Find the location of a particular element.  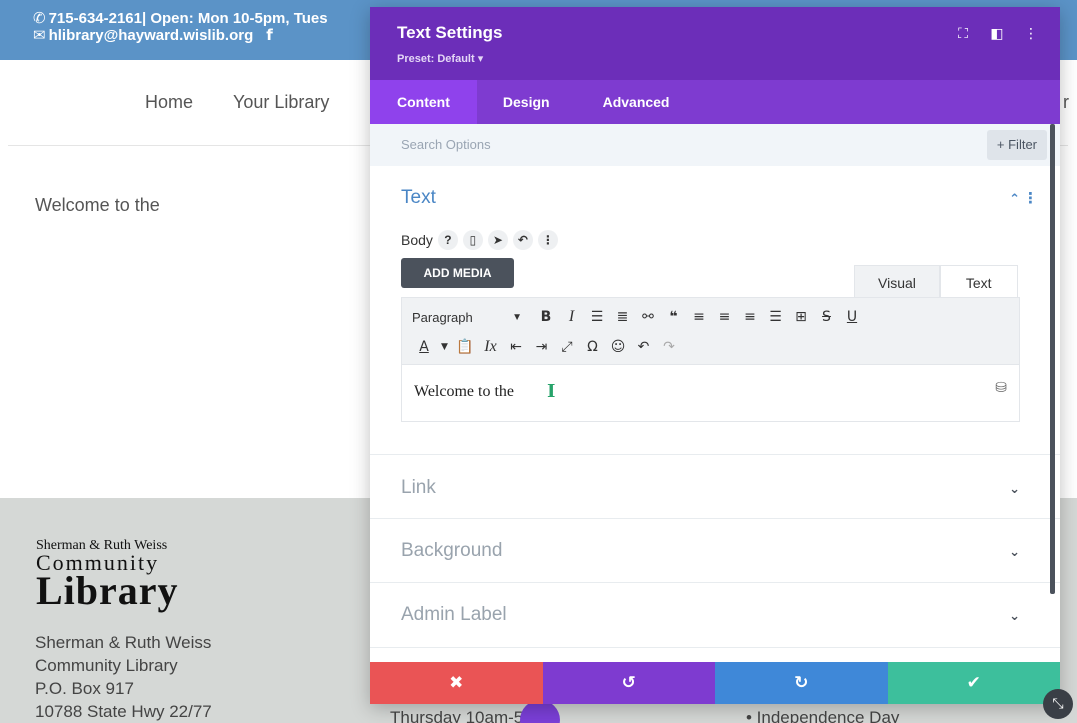

nav-item-home: Home is located at coordinates (169, 102).